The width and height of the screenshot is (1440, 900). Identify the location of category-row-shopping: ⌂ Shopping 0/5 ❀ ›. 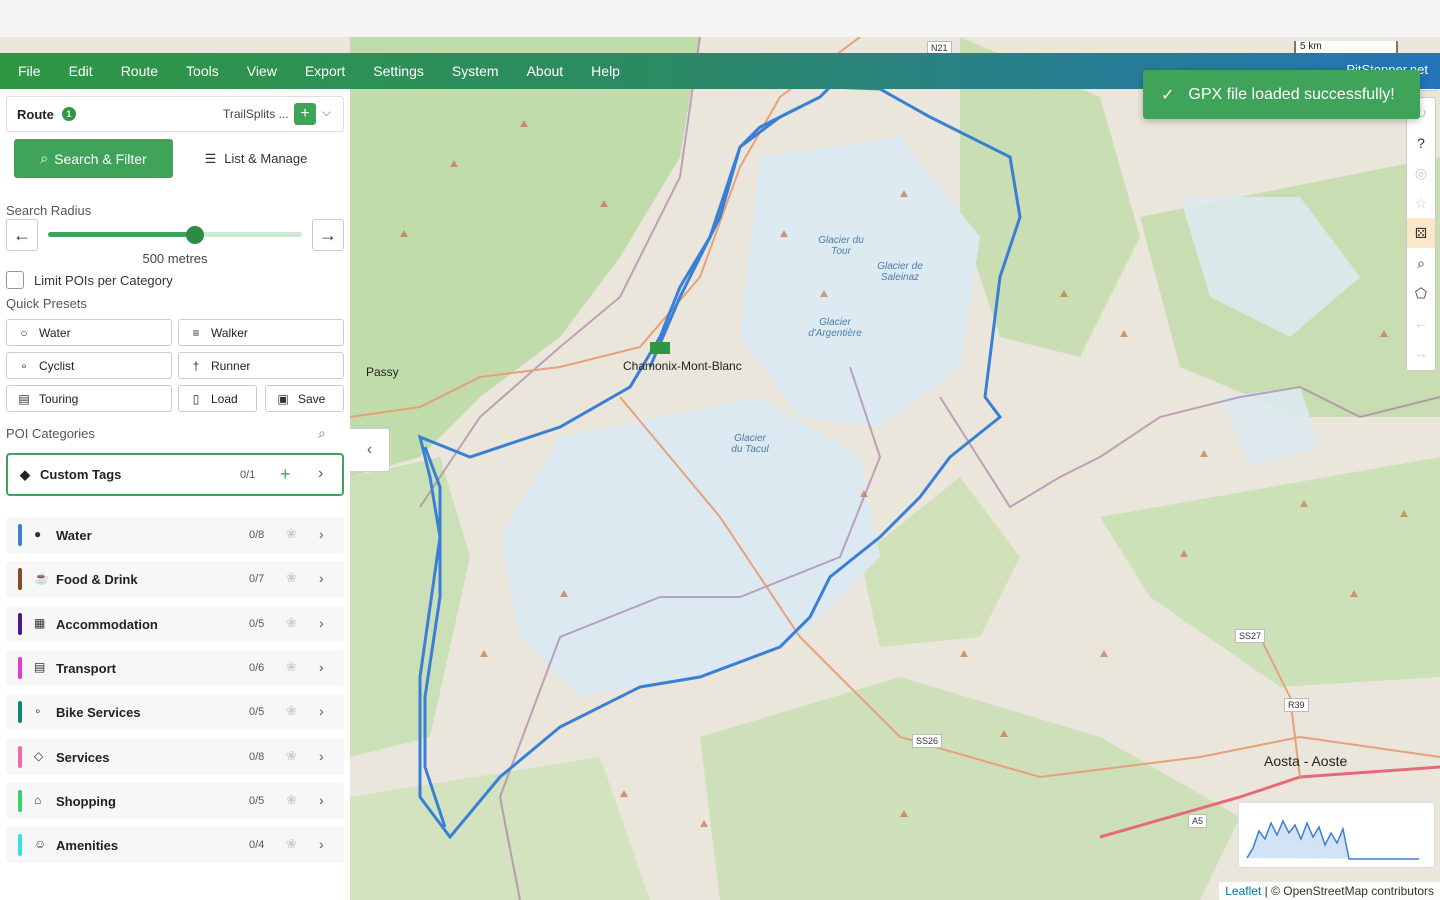
(175, 800).